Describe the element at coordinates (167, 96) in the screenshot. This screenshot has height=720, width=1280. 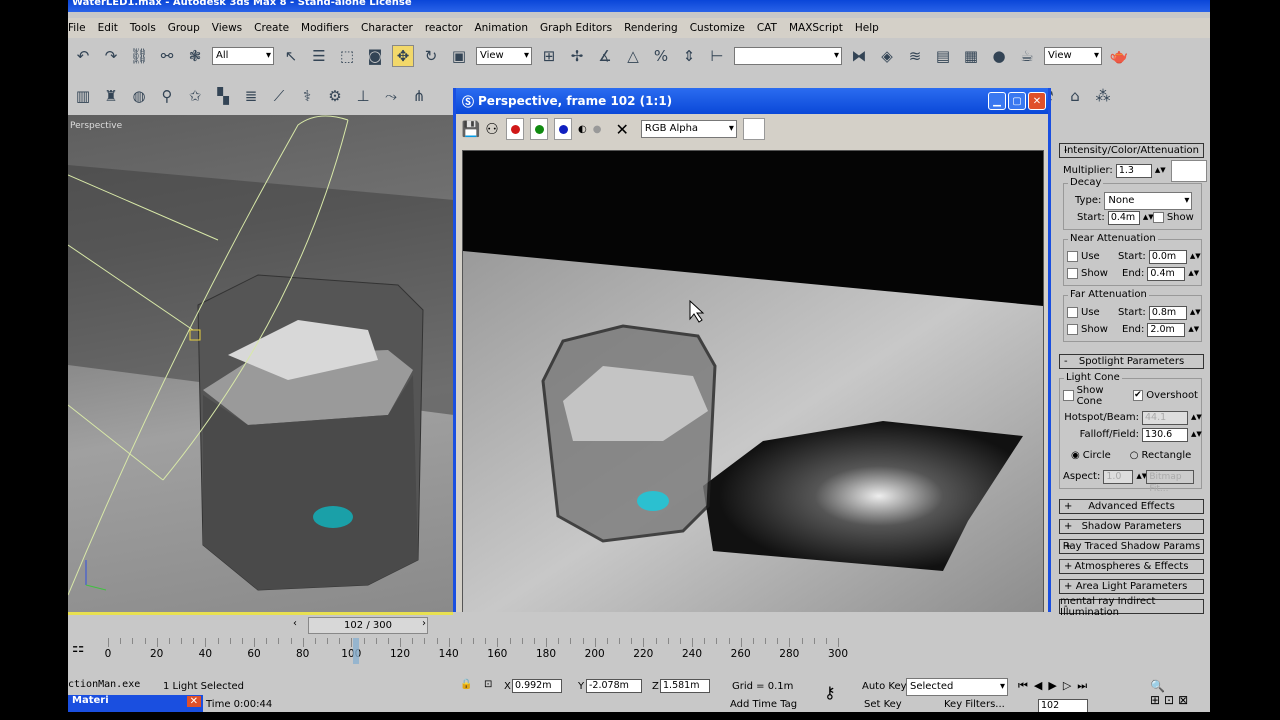
I see `lights-icon: ⚲` at that location.